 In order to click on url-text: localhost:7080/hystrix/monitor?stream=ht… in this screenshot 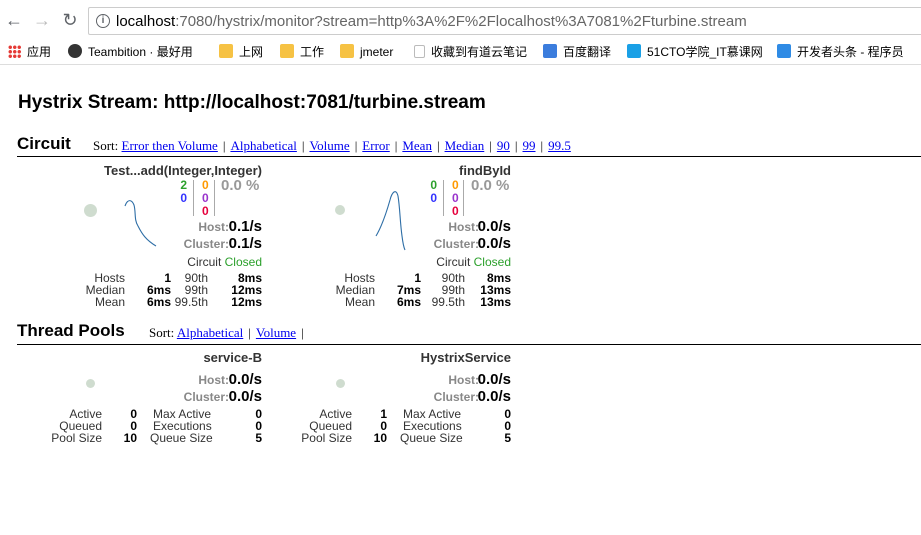, I will do `click(431, 21)`.